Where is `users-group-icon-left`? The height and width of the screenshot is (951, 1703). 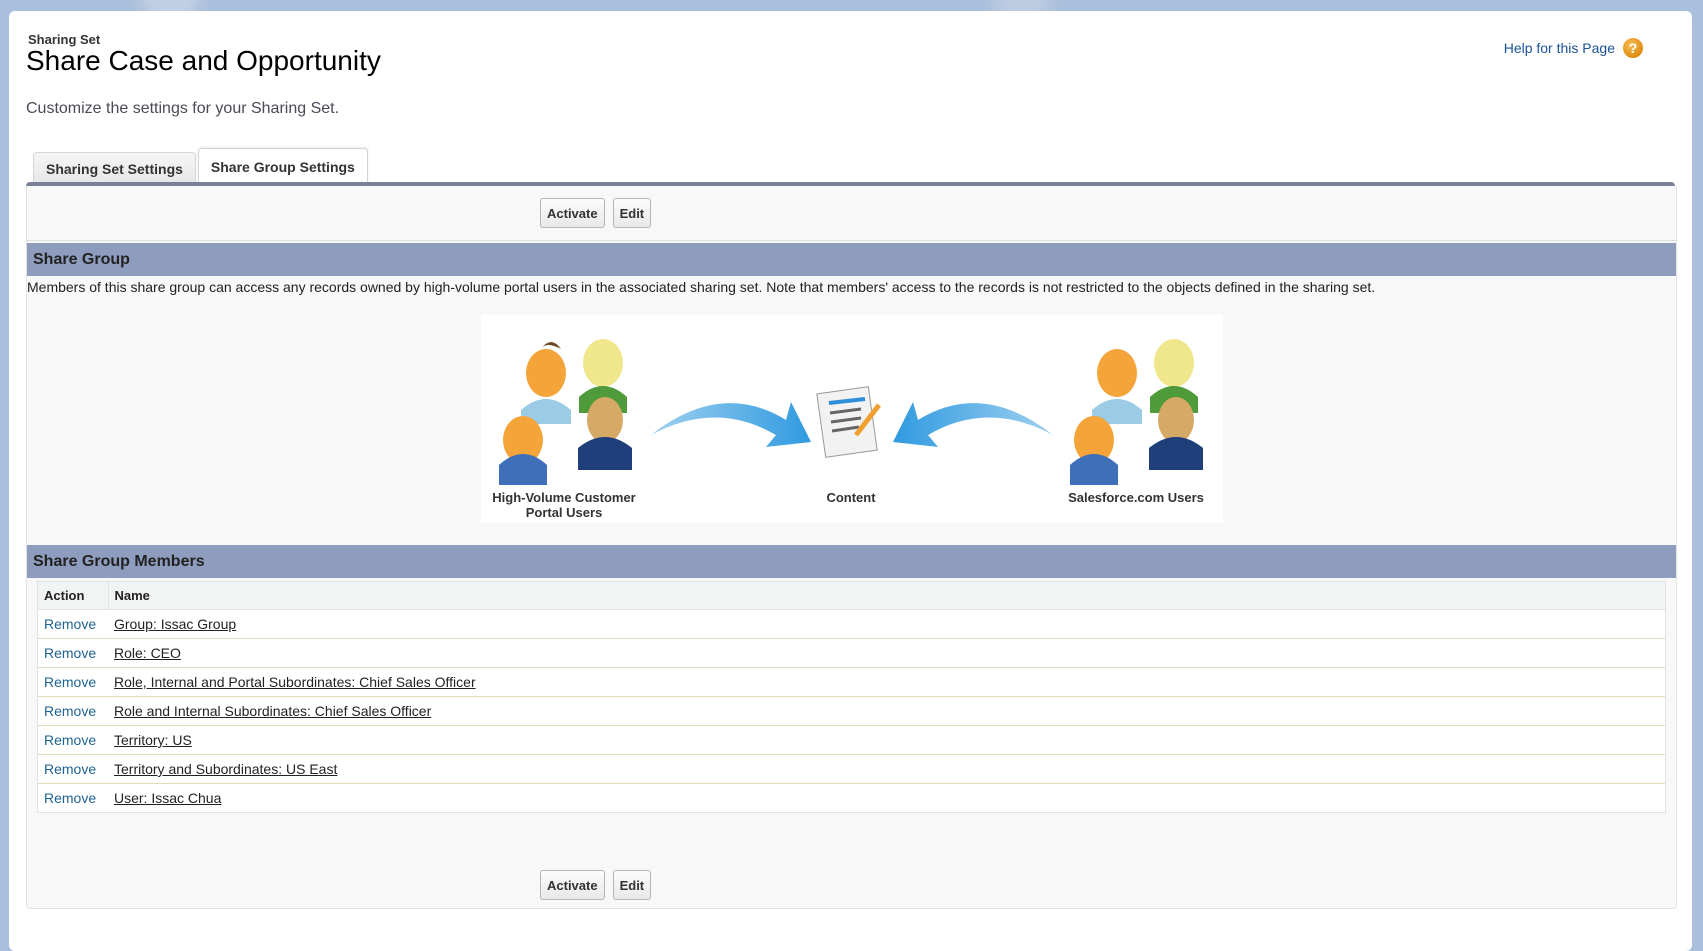
users-group-icon-left is located at coordinates (565, 412).